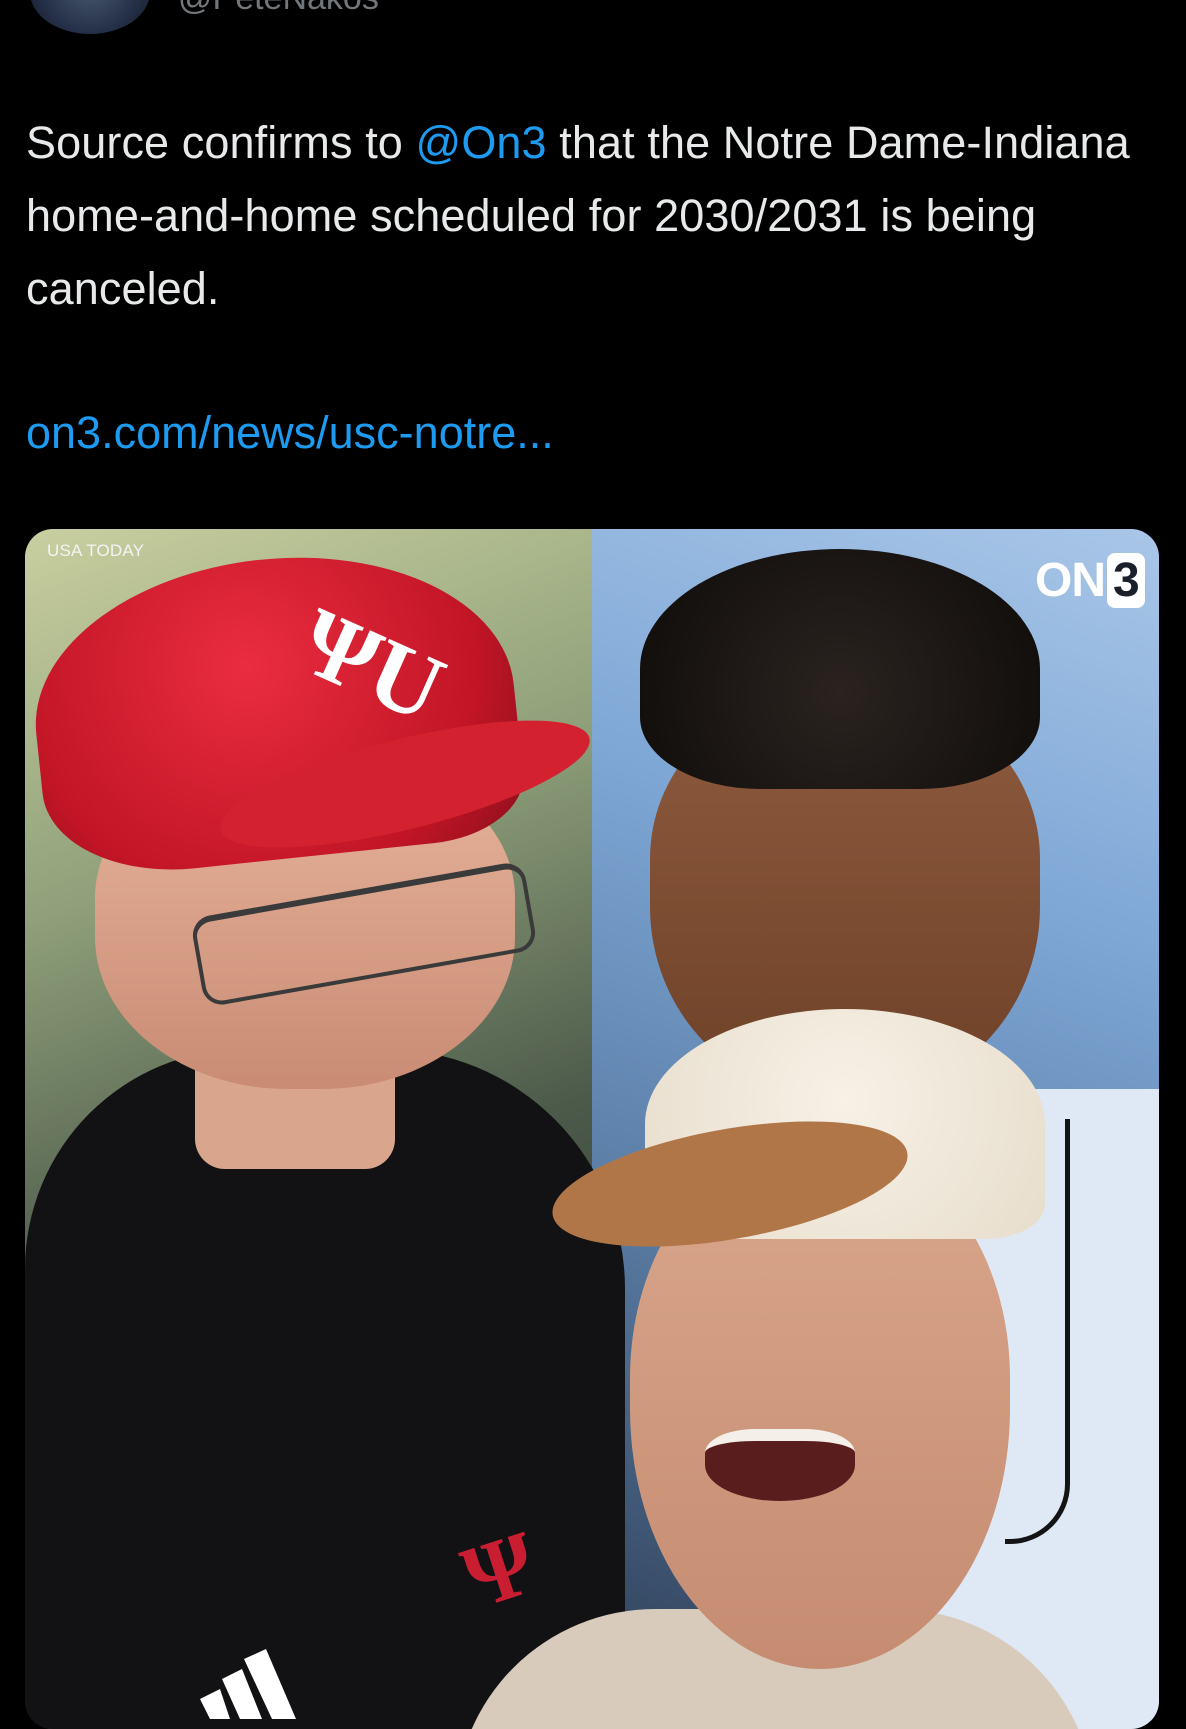 The height and width of the screenshot is (1729, 1186). Describe the element at coordinates (1070, 580) in the screenshot. I see `on3-logo-text: ON` at that location.